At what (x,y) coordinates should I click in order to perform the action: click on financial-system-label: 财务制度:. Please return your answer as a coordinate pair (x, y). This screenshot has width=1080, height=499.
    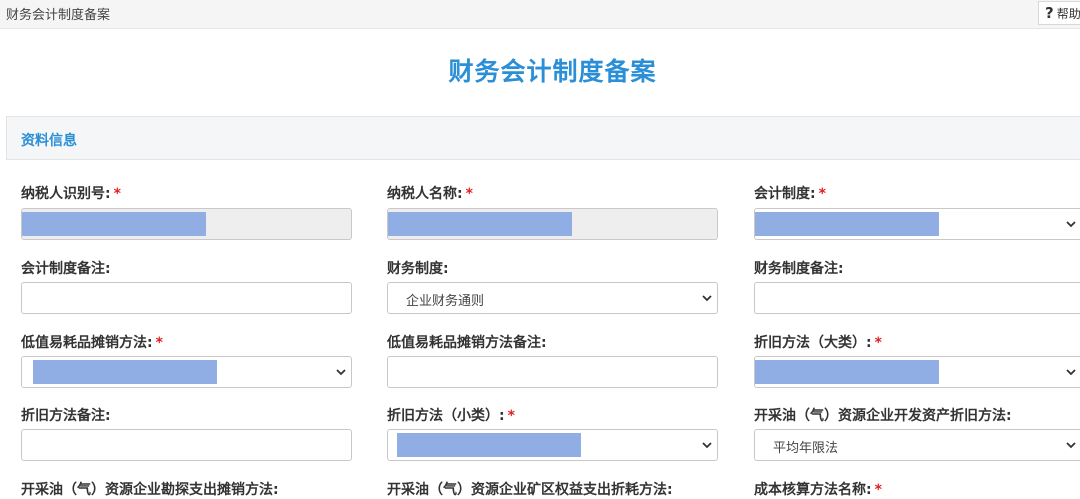
    Looking at the image, I should click on (418, 269).